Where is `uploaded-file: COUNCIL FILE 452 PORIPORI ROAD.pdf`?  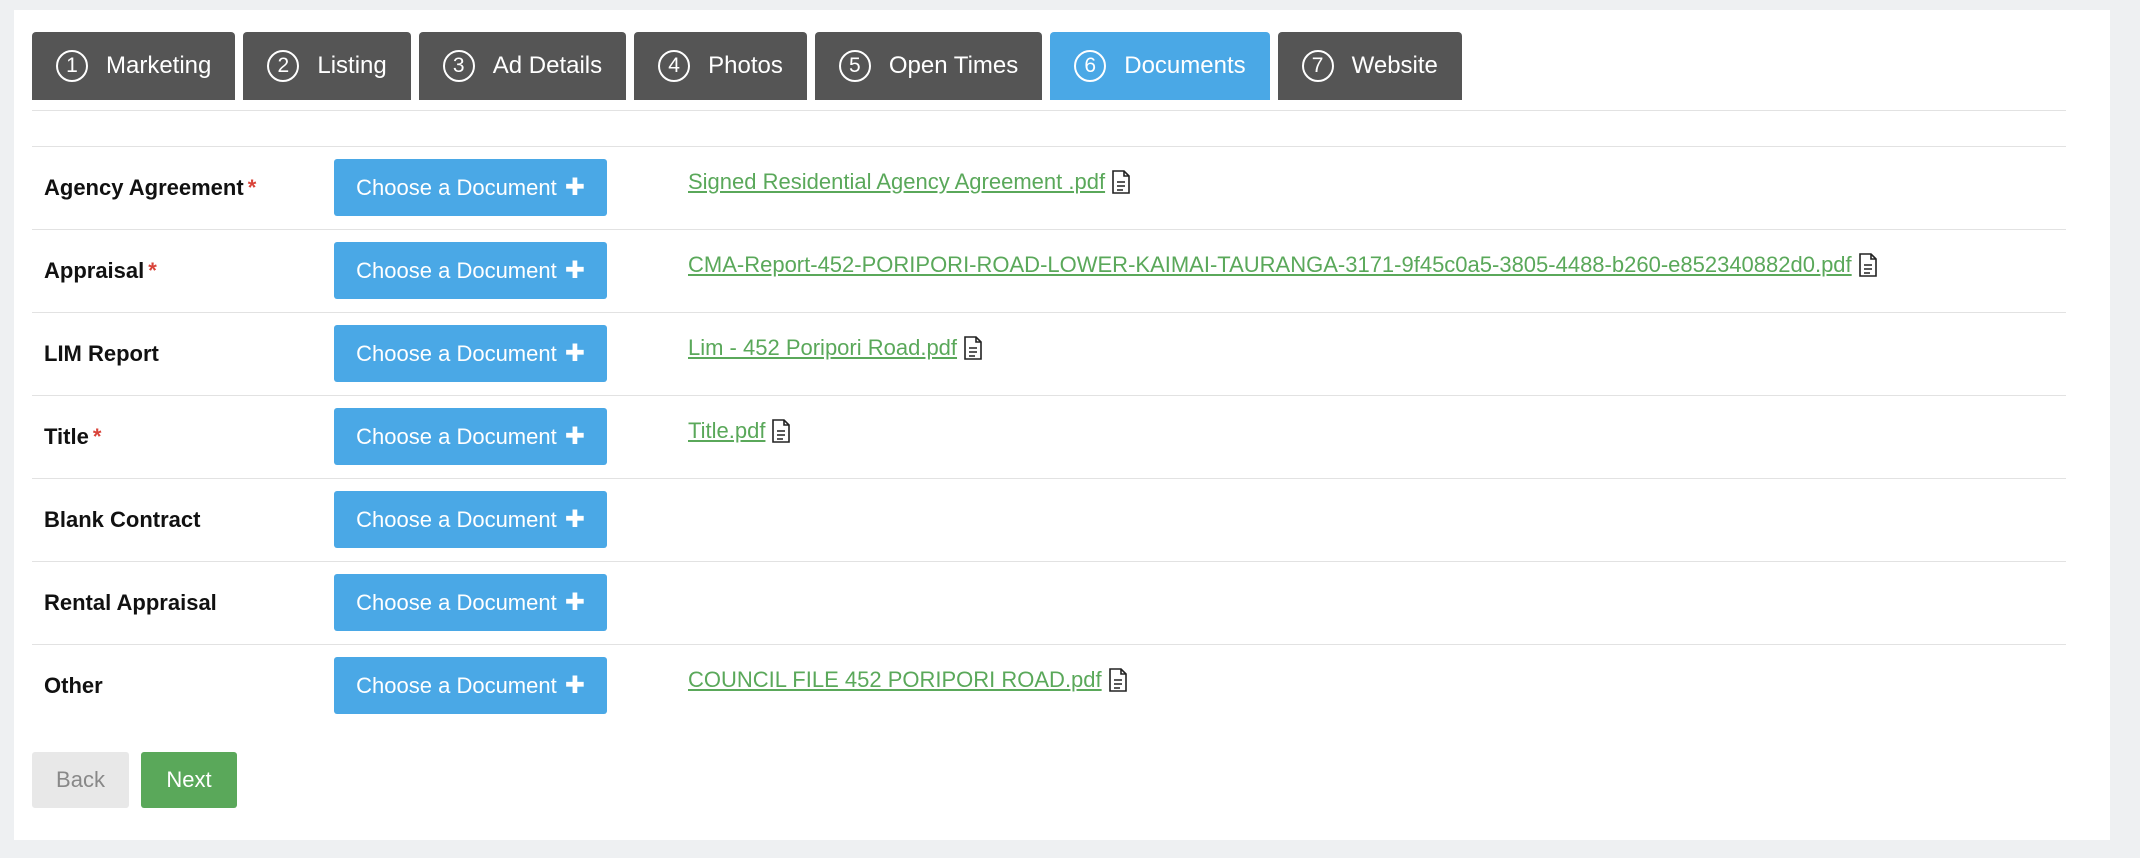
uploaded-file: COUNCIL FILE 452 PORIPORI ROAD.pdf is located at coordinates (908, 680).